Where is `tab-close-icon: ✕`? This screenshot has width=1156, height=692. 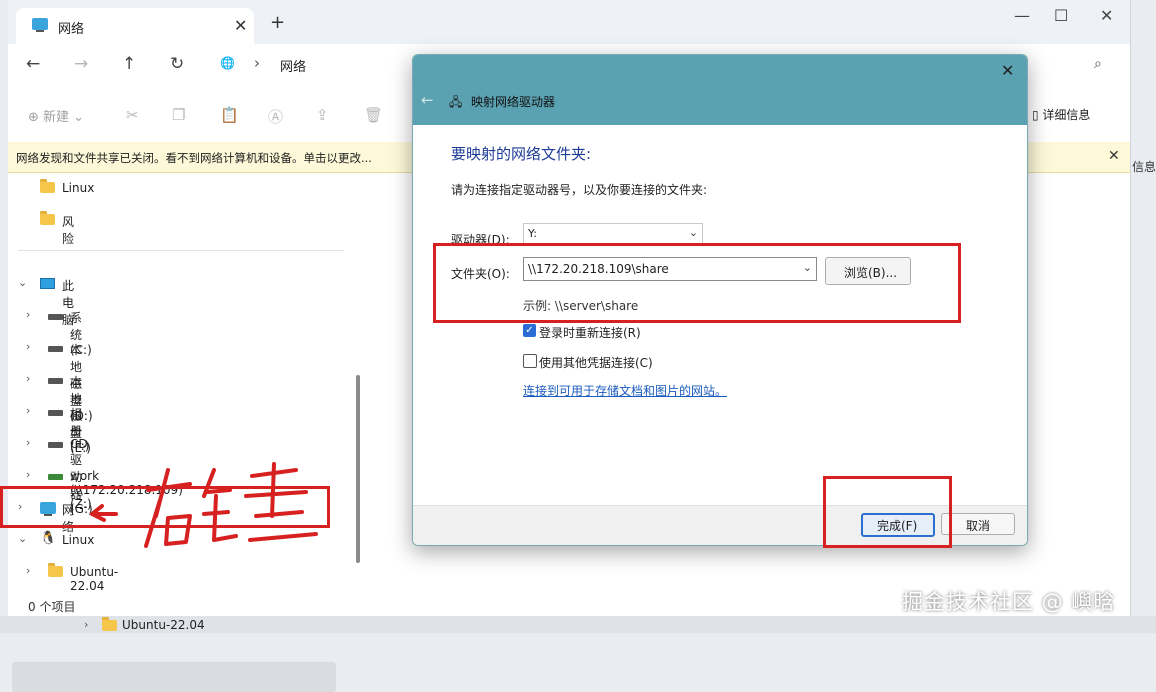 tab-close-icon: ✕ is located at coordinates (240, 25).